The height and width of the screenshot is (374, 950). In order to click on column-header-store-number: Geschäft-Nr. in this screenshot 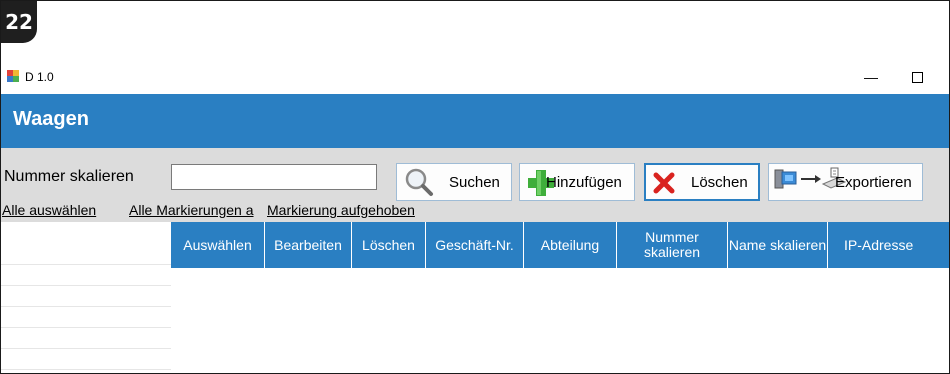, I will do `click(475, 245)`.